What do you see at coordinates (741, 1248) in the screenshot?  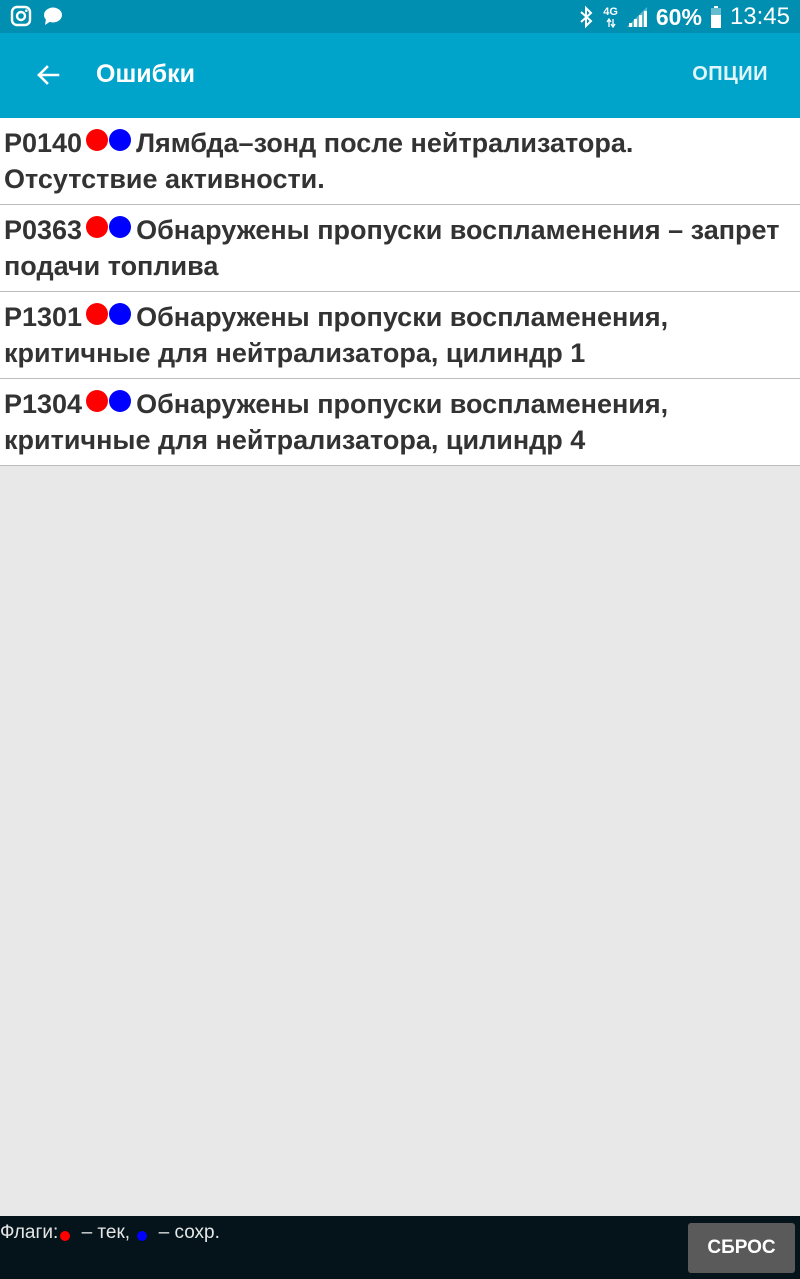 I see `reset-button: СБРОС` at bounding box center [741, 1248].